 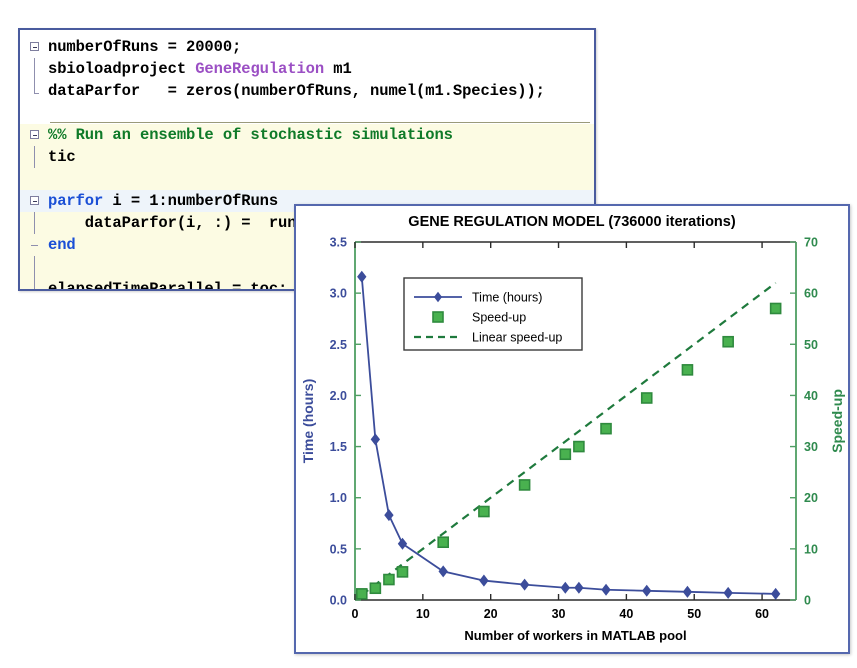 I want to click on code-token: elapsedTimeParallel = toc;, so click(x=168, y=284).